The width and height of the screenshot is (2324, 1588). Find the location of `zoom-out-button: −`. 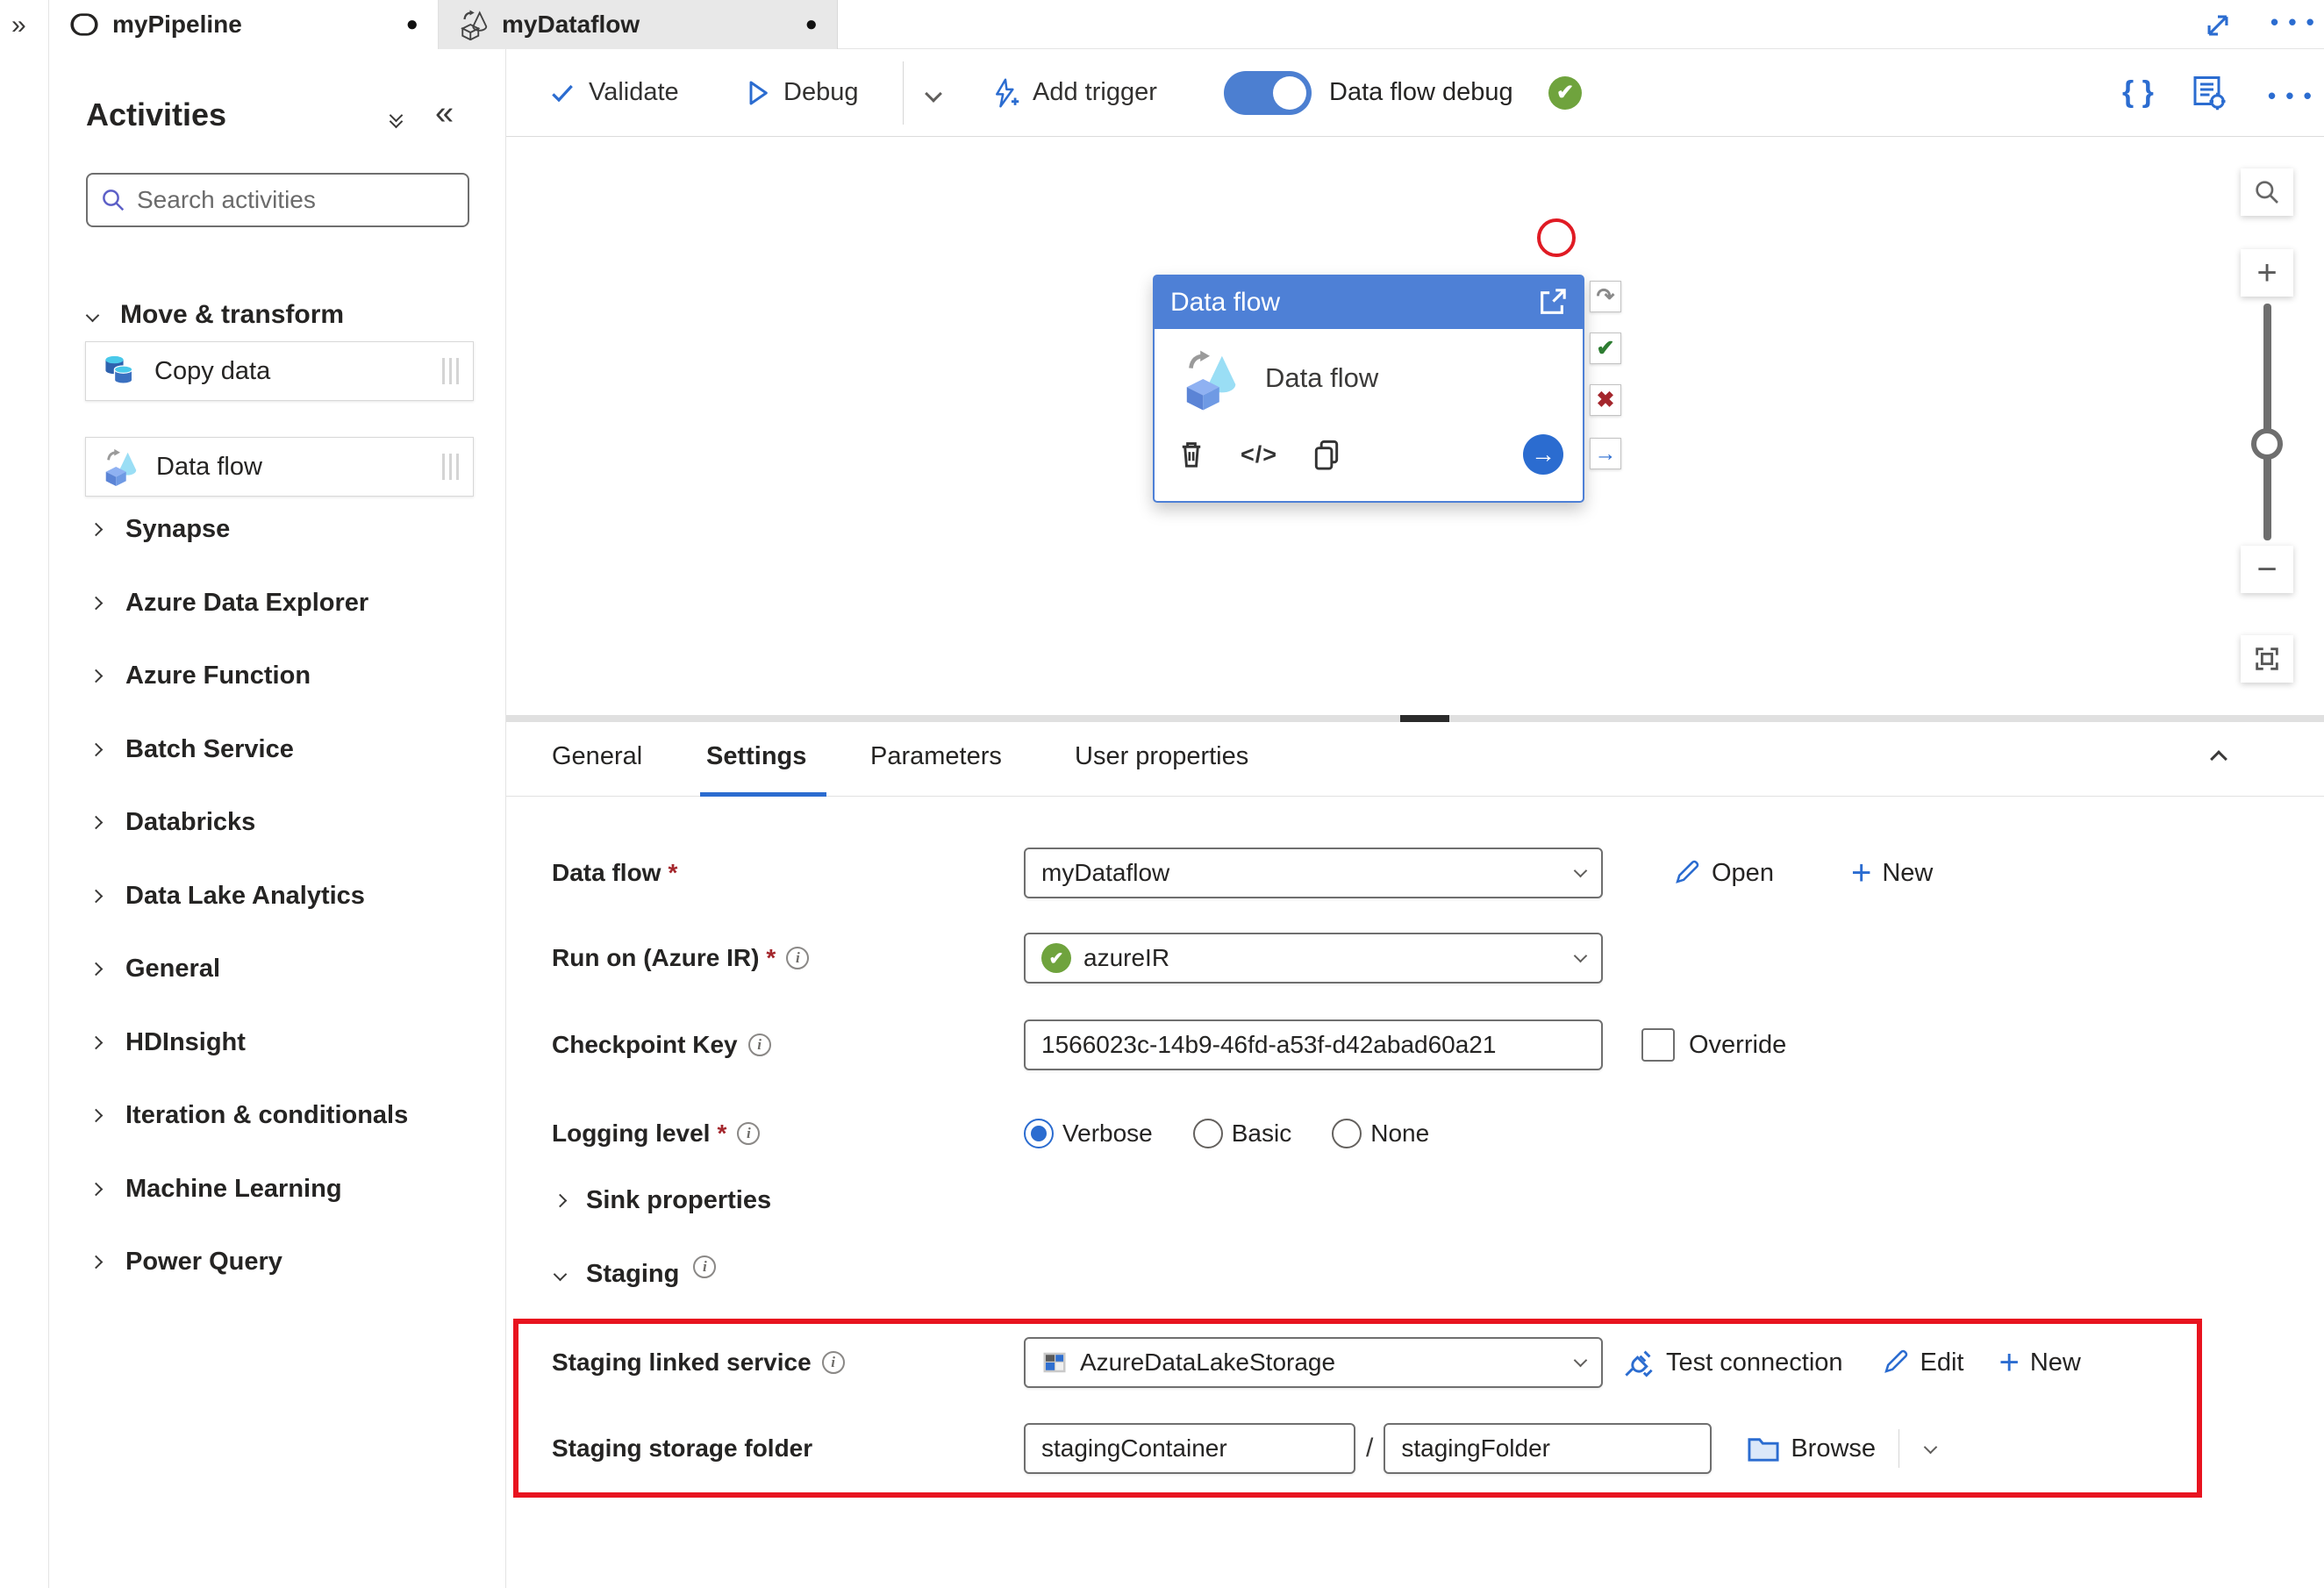

zoom-out-button: − is located at coordinates (2267, 569).